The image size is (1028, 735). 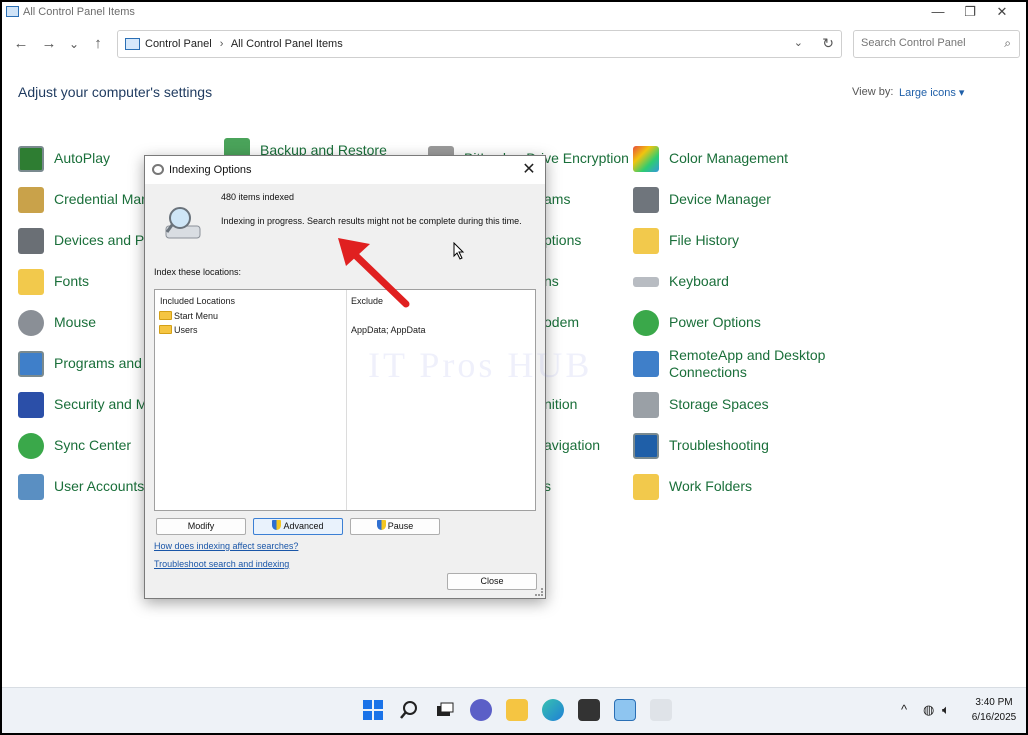 What do you see at coordinates (21, 44) in the screenshot?
I see `back-button: ←` at bounding box center [21, 44].